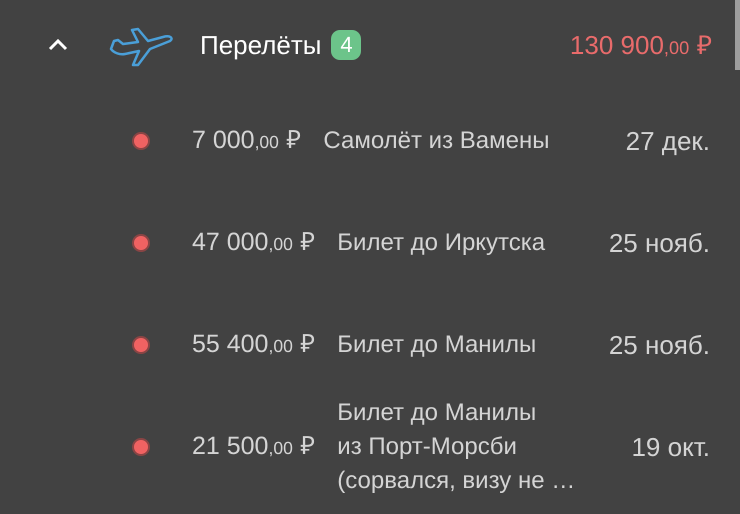 Image resolution: width=740 pixels, height=514 pixels. I want to click on group-total: 130 900,00 ₽, so click(641, 45).